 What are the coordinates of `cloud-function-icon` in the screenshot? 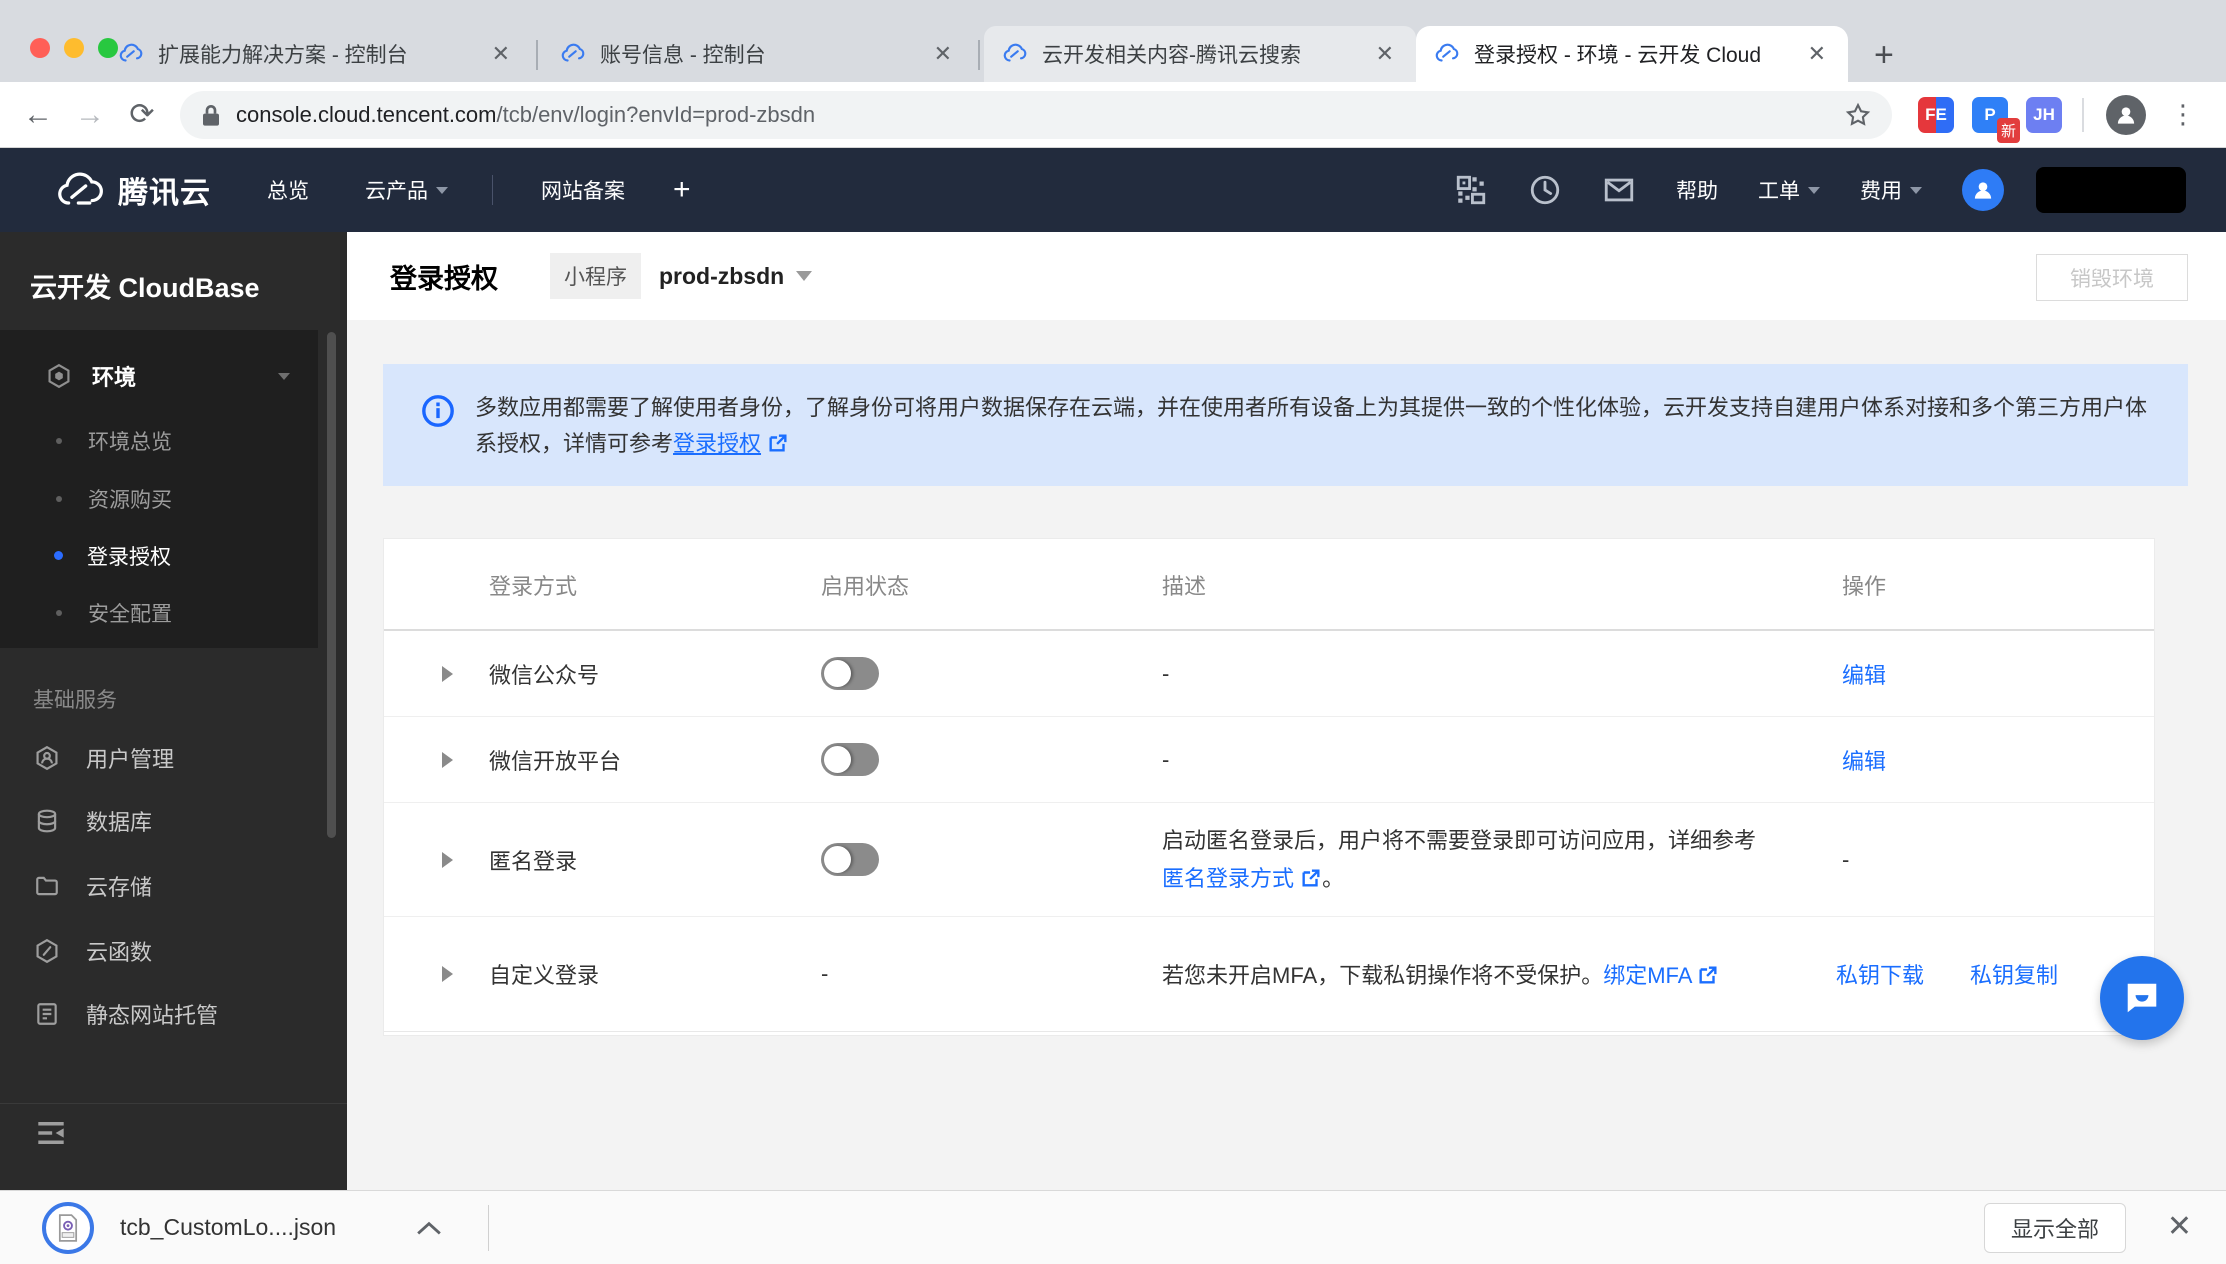 It's located at (47, 951).